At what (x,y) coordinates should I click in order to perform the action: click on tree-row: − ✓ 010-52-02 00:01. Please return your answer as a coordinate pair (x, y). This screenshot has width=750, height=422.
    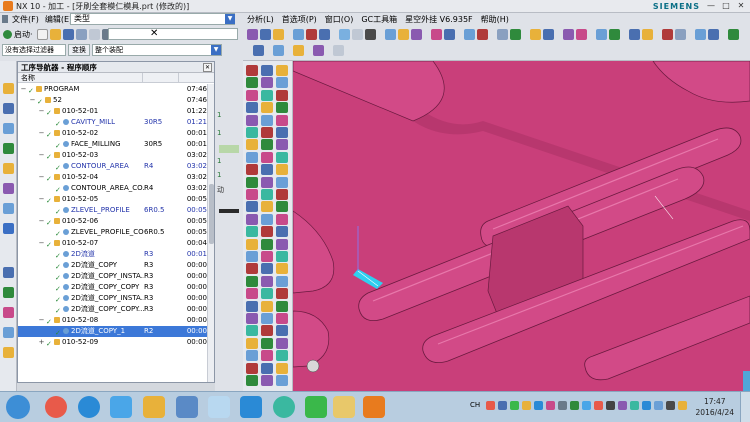
    Looking at the image, I should click on (113, 133).